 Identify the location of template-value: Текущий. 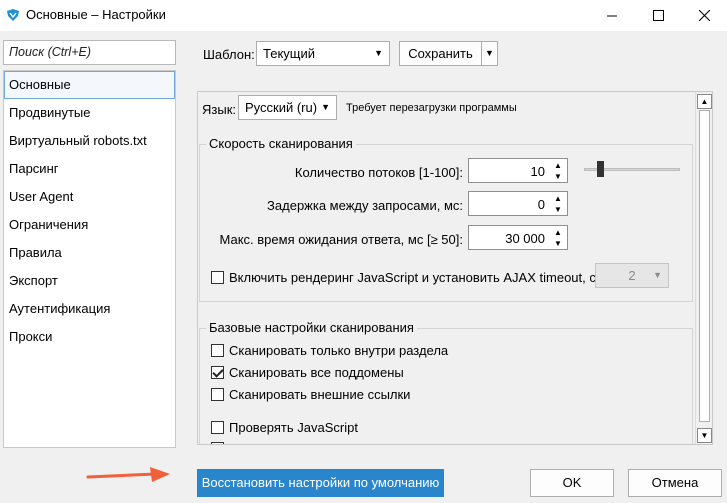
(289, 53).